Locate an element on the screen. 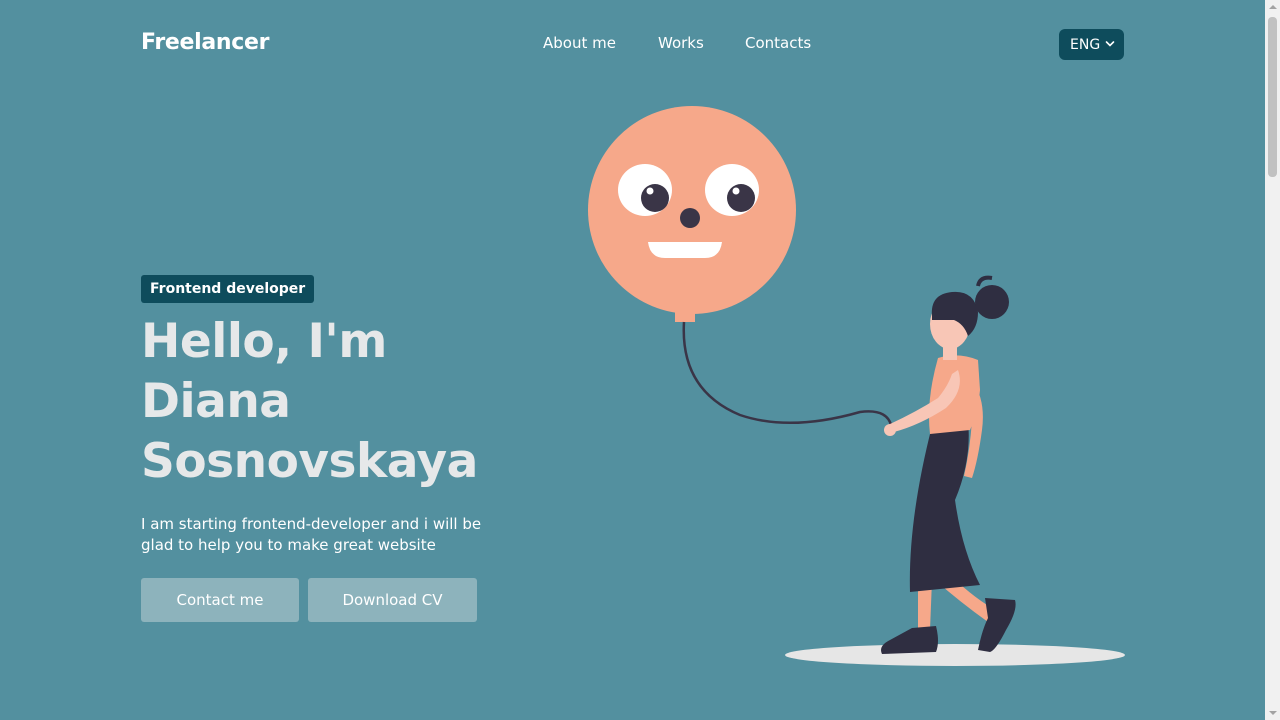 This screenshot has height=720, width=1280. contact-me-button: Contact me is located at coordinates (220, 600).